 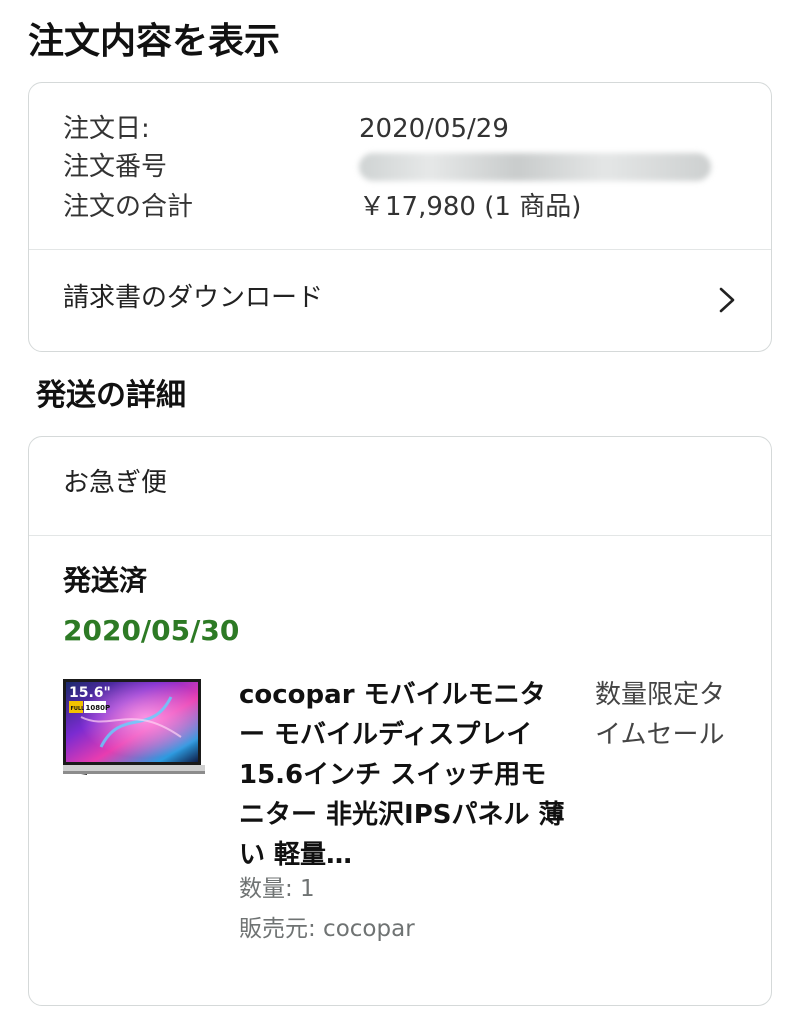 What do you see at coordinates (111, 395) in the screenshot?
I see `shipping-section-title: 発送の詳細` at bounding box center [111, 395].